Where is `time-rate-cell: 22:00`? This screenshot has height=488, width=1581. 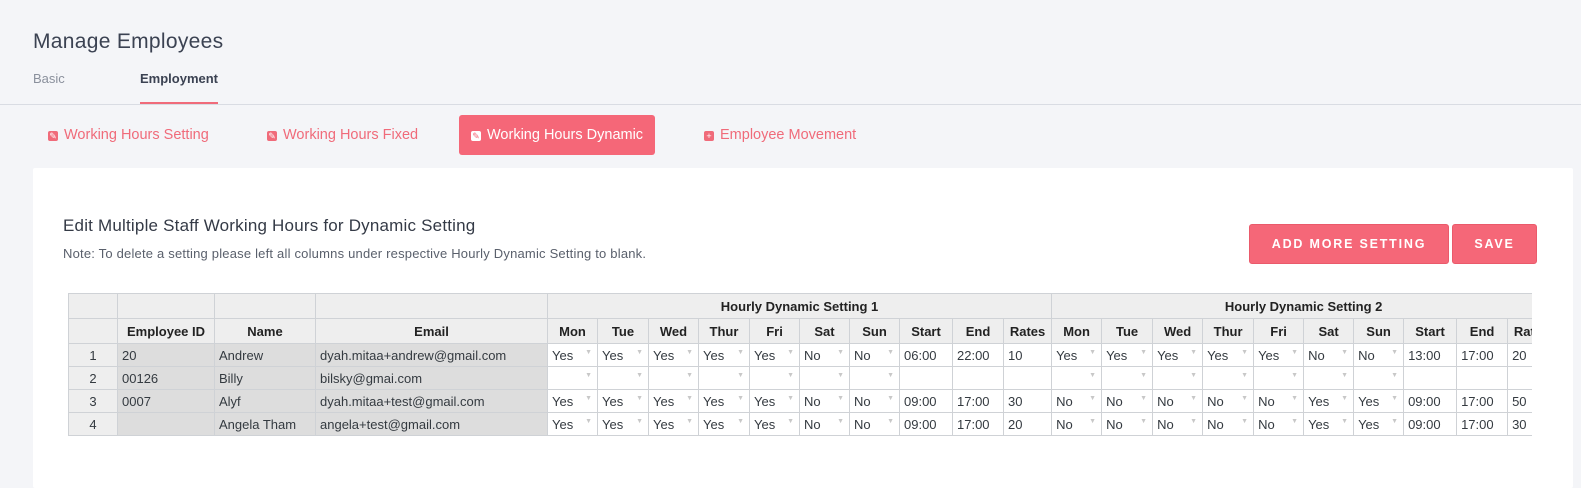
time-rate-cell: 22:00 is located at coordinates (978, 355).